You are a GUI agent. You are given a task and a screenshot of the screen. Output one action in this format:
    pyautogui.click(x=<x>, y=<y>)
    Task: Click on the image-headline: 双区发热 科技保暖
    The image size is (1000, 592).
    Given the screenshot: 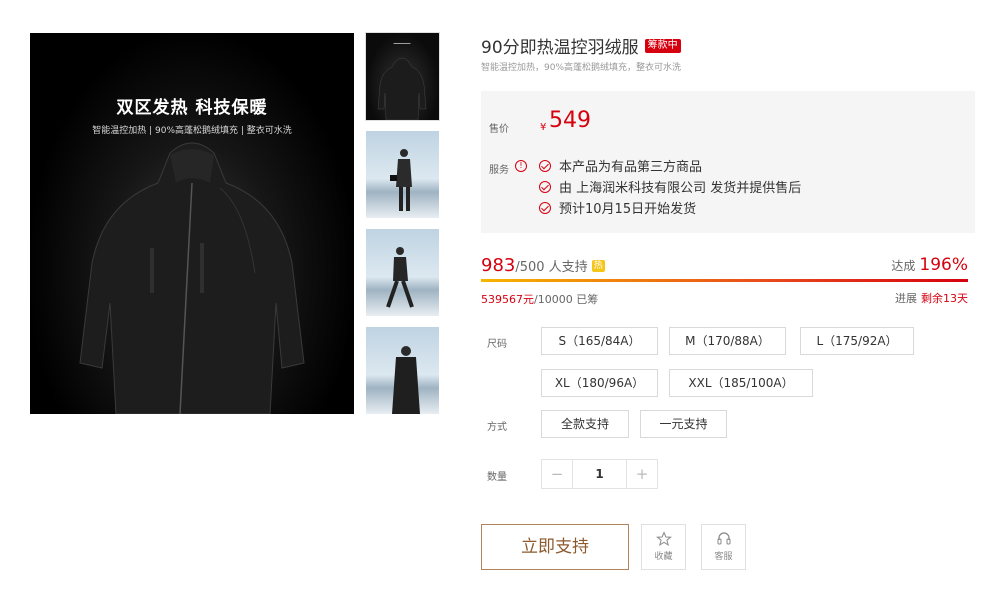 What is the action you would take?
    pyautogui.click(x=192, y=108)
    